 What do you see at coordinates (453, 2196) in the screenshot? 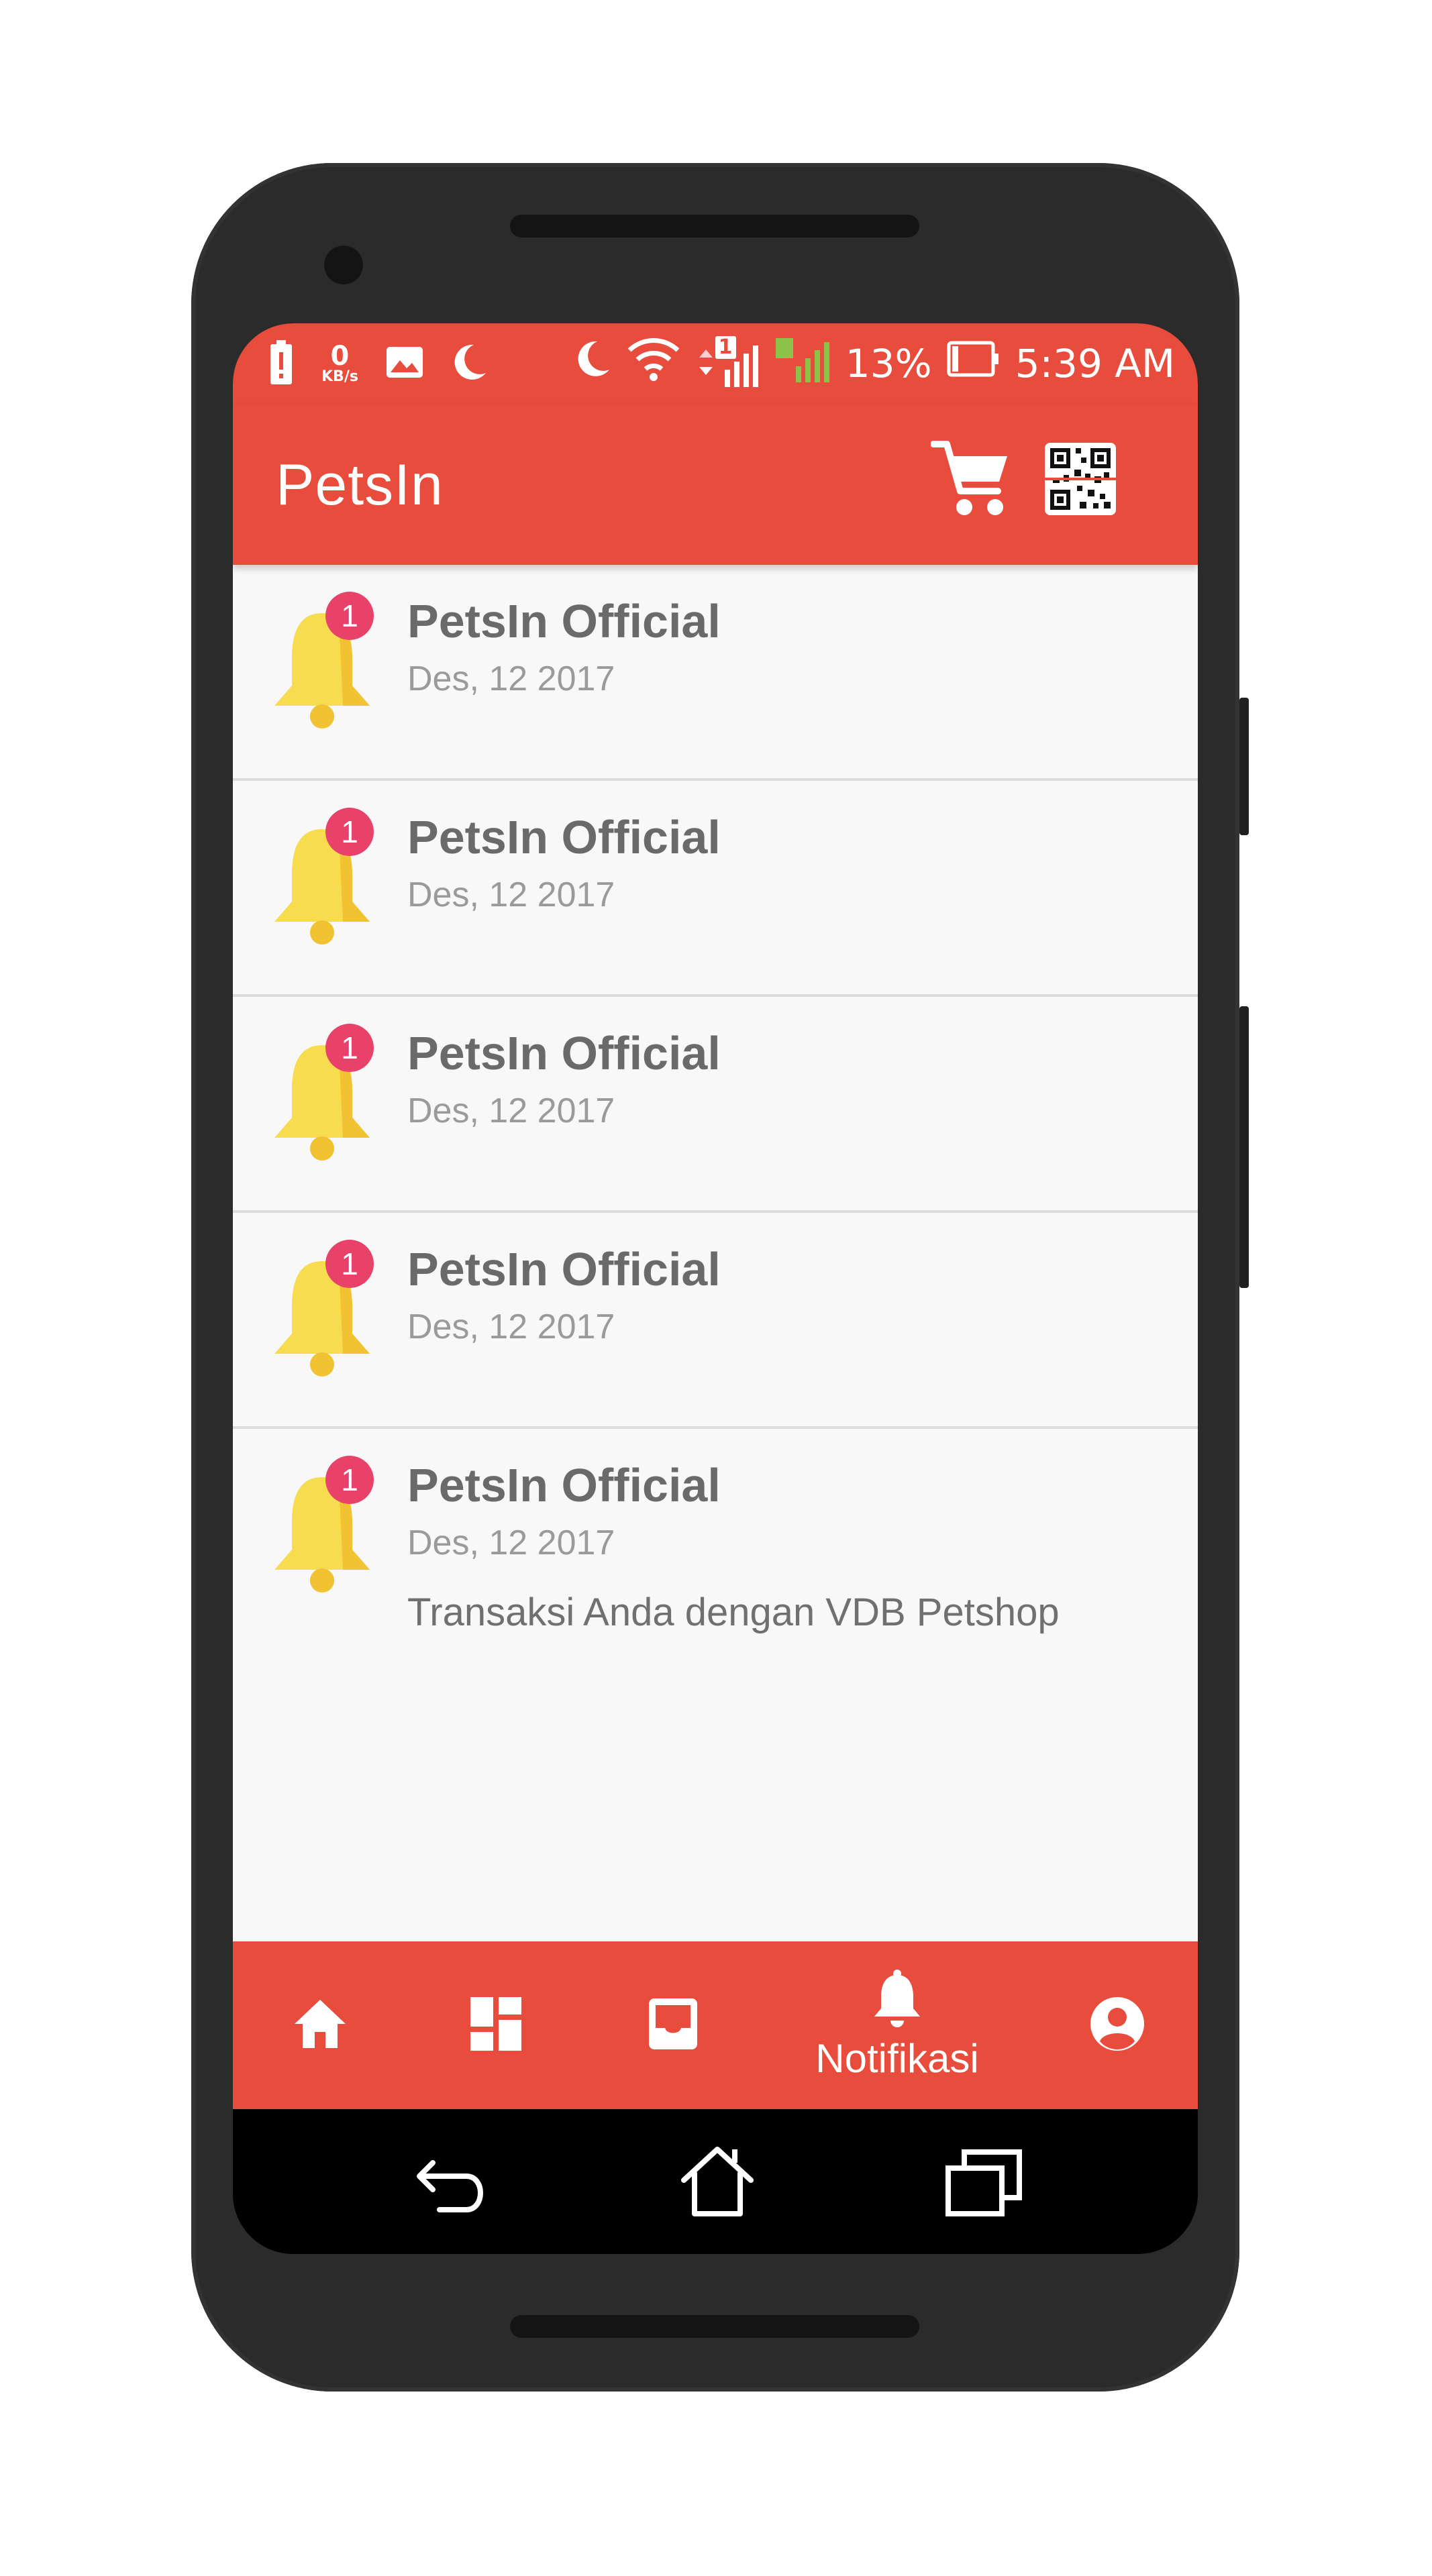
I see `back-arrow-icon` at bounding box center [453, 2196].